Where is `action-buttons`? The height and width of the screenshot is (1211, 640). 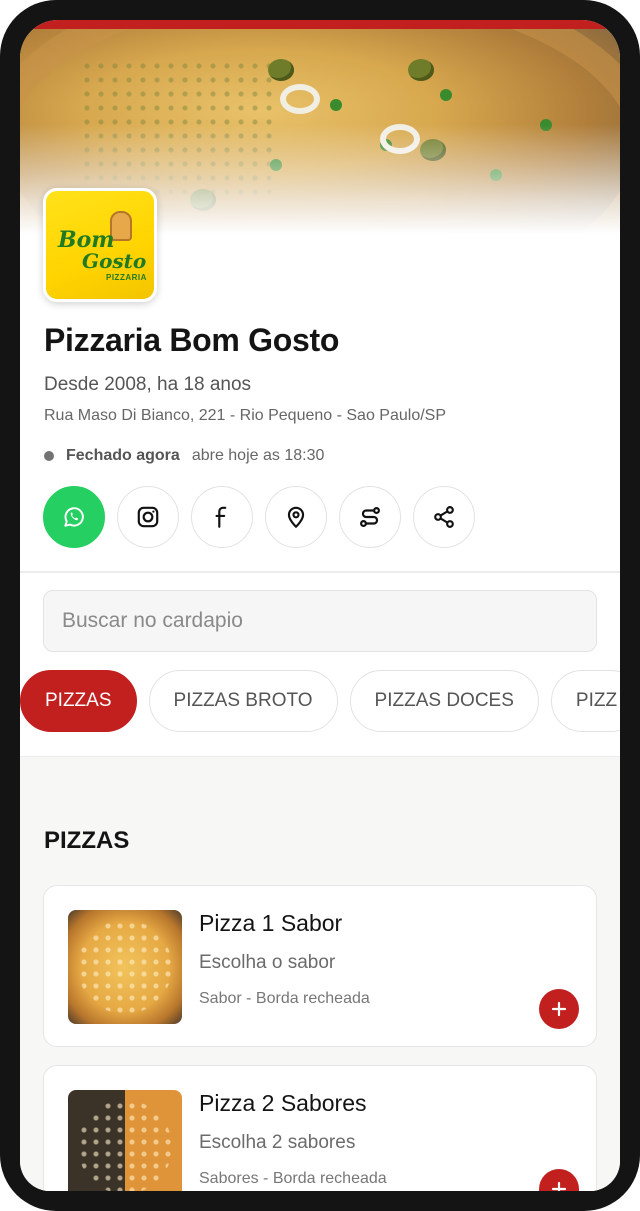 action-buttons is located at coordinates (259, 517).